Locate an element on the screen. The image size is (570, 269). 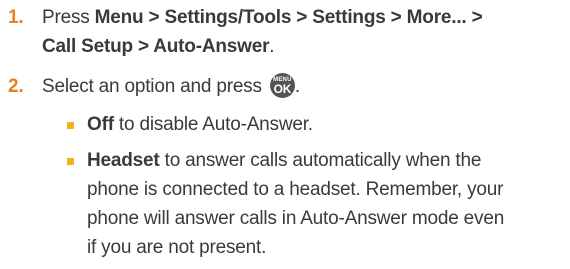
option-text: Off to disable Auto-Answer. is located at coordinates (326, 124).